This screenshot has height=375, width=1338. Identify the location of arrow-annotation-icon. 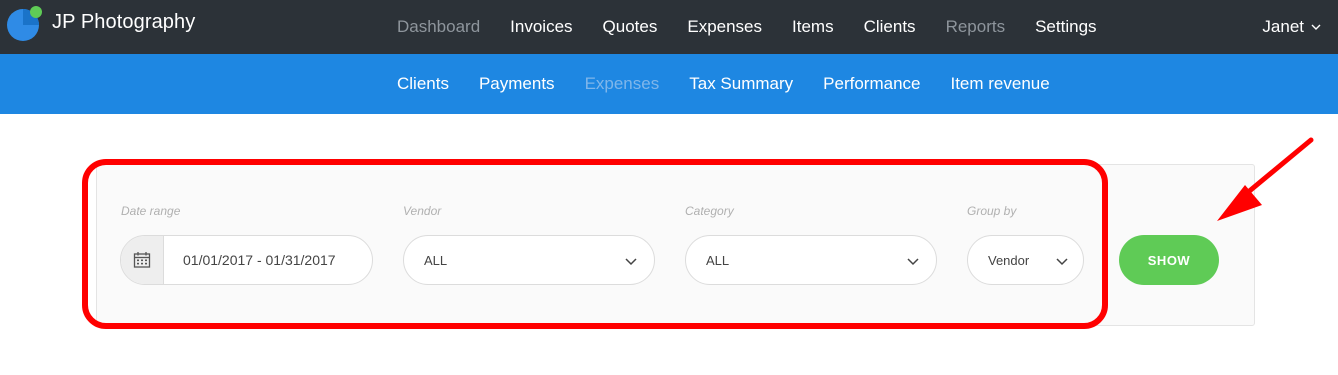
(1265, 179).